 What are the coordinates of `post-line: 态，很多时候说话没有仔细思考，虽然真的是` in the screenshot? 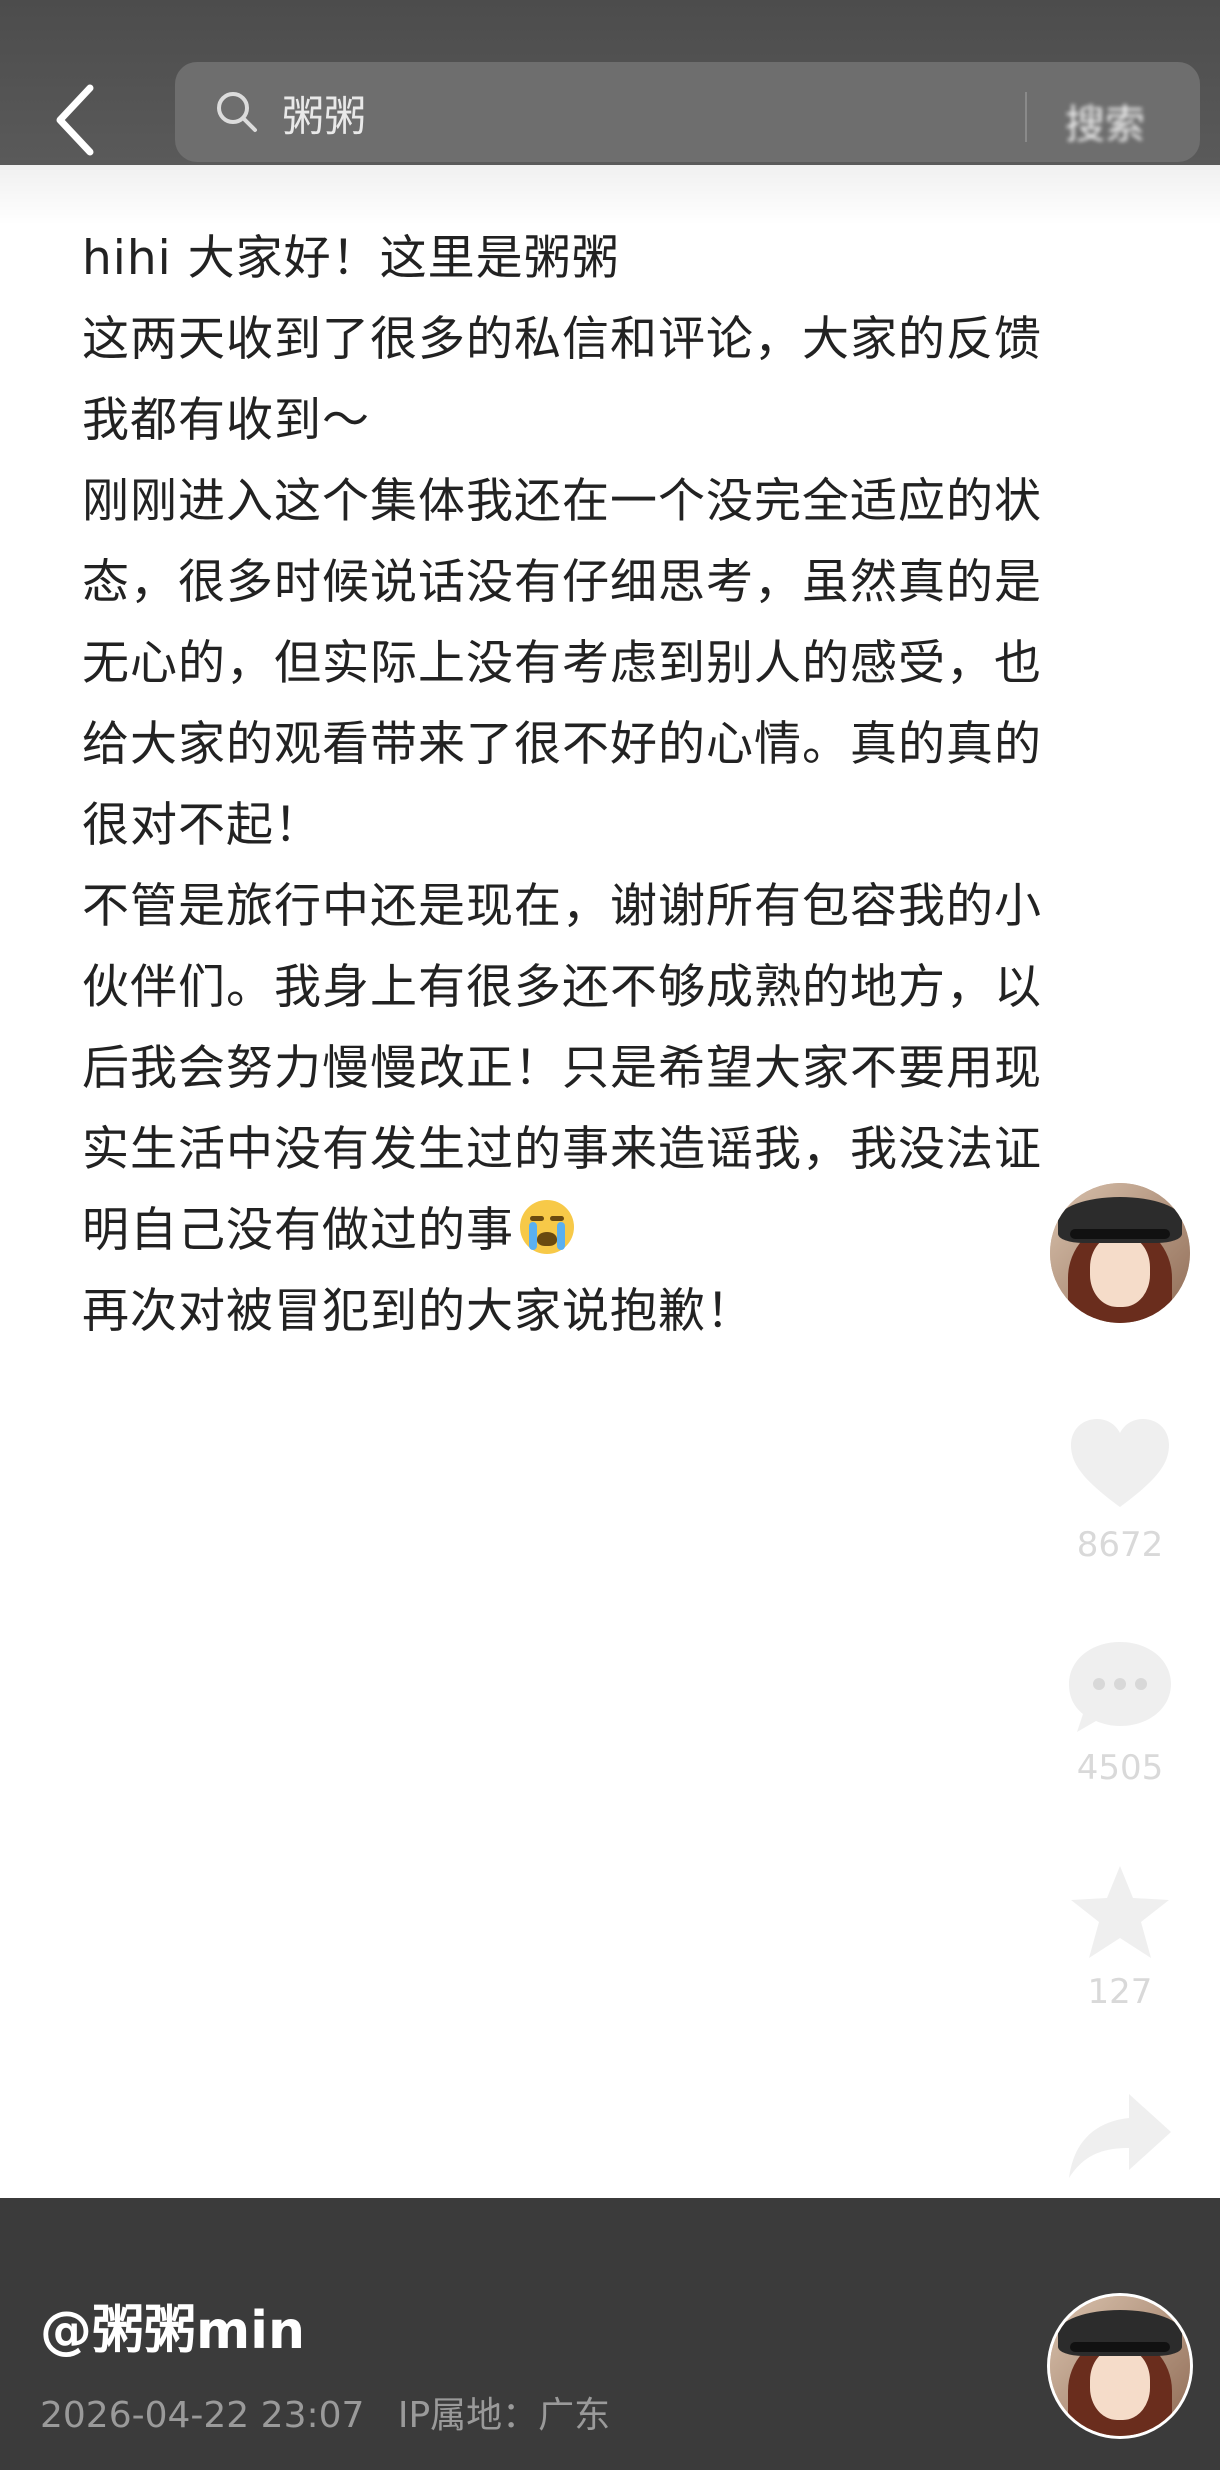 It's located at (562, 582).